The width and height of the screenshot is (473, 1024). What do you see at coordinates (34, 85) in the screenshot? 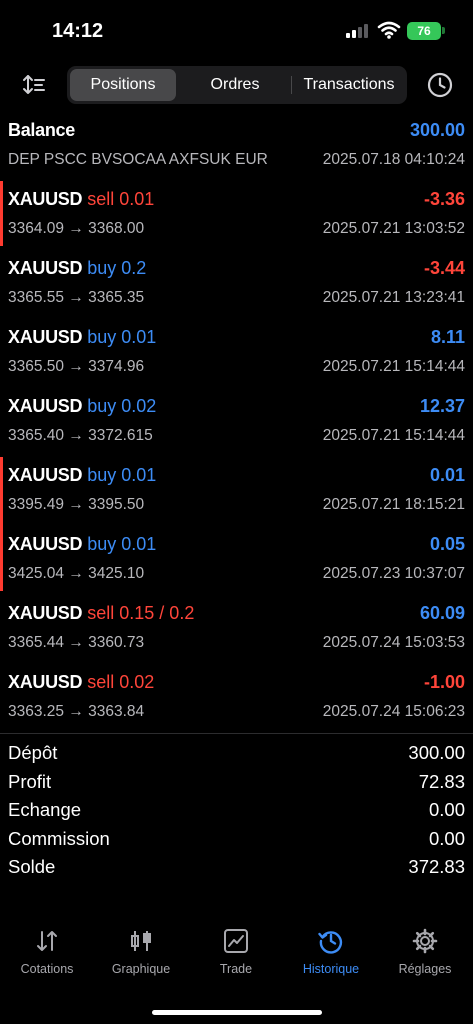
I see `sort-icon` at bounding box center [34, 85].